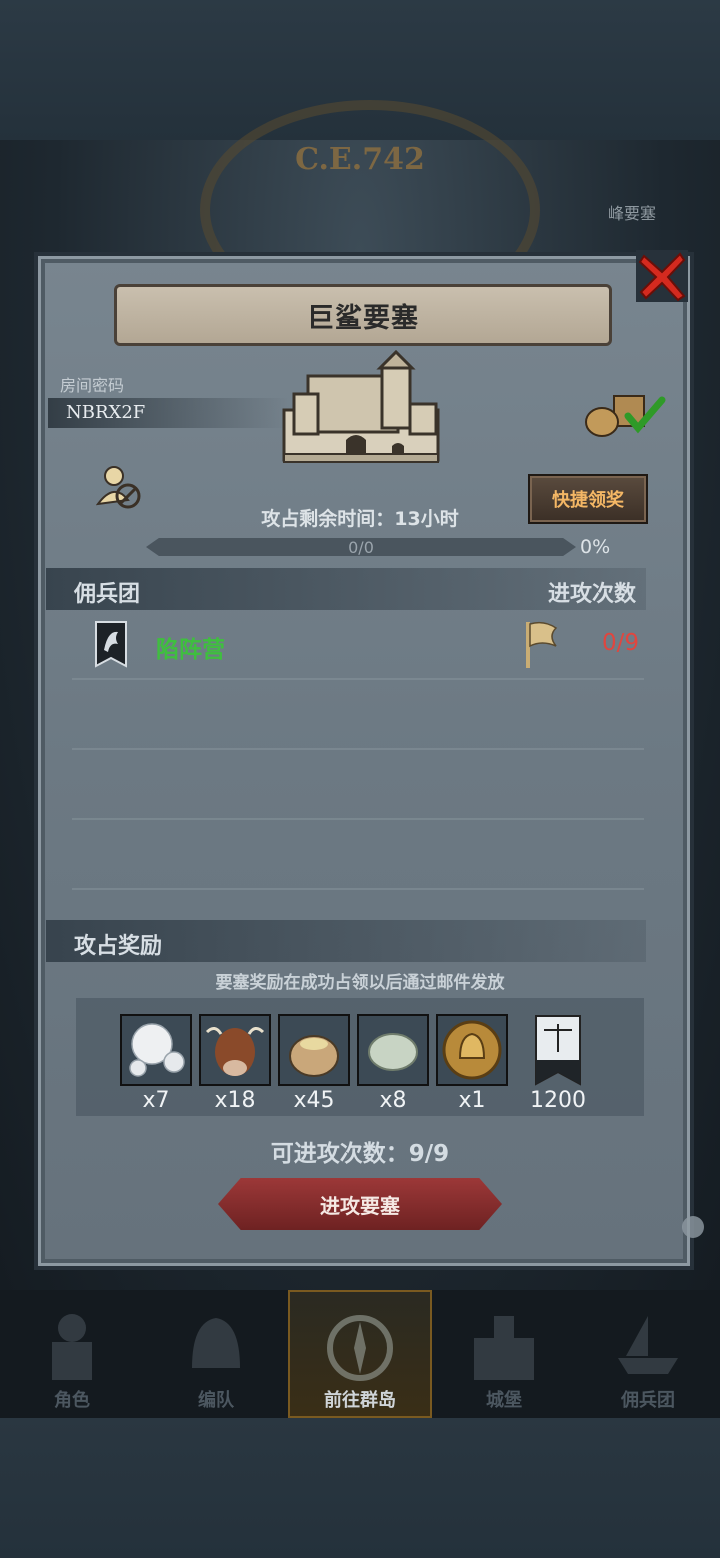 Image resolution: width=720 pixels, height=1558 pixels. What do you see at coordinates (72, 1347) in the screenshot?
I see `knight-icon` at bounding box center [72, 1347].